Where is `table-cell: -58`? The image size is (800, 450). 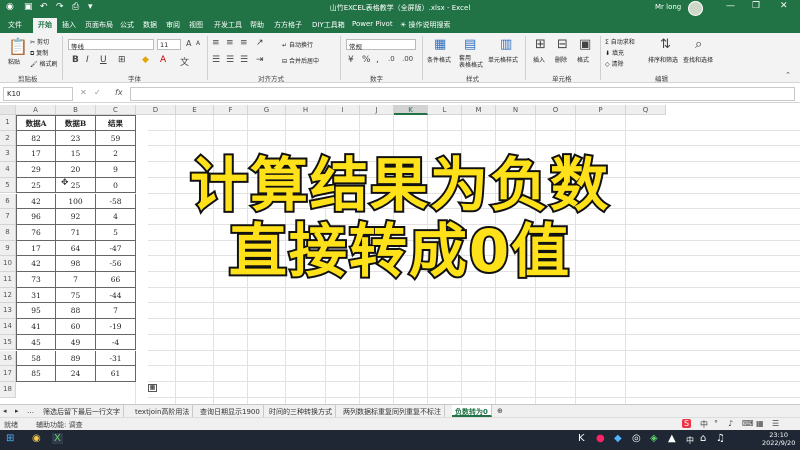
table-cell: -58 is located at coordinates (116, 201).